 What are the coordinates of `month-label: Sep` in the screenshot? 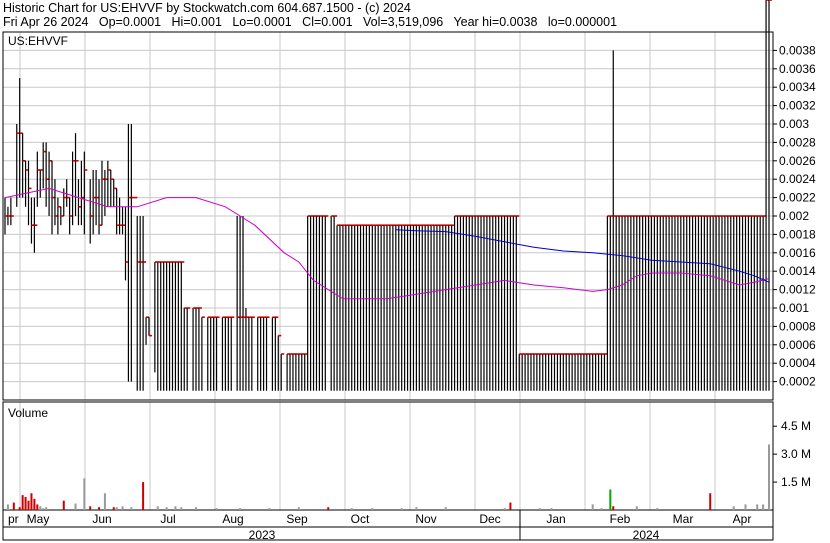 It's located at (297, 519).